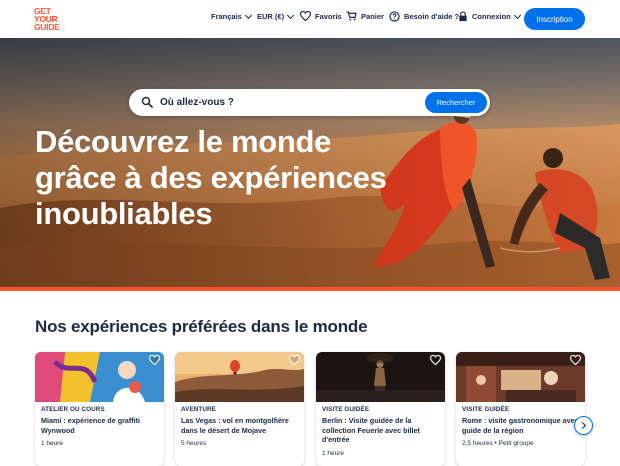  I want to click on help-label: Besoin d'aide ?, so click(432, 16).